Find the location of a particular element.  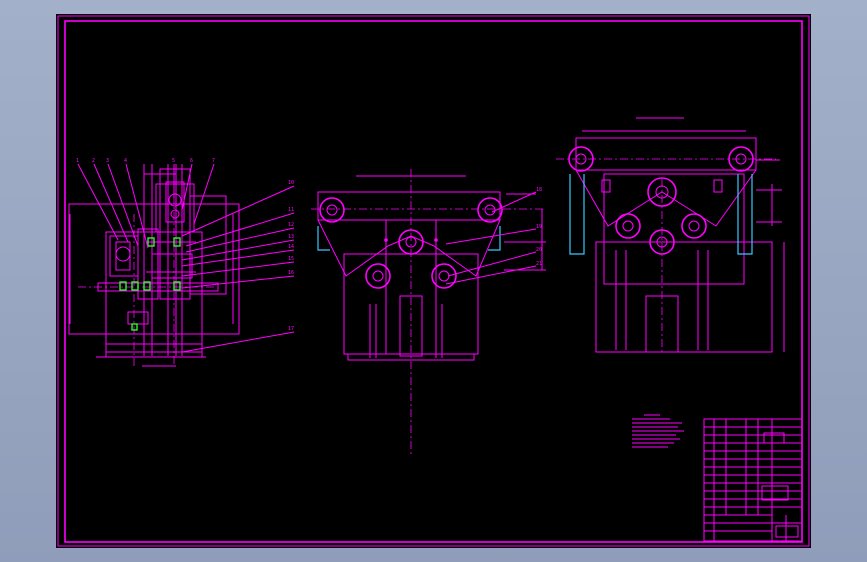

balloon-11: 11 is located at coordinates (291, 210).